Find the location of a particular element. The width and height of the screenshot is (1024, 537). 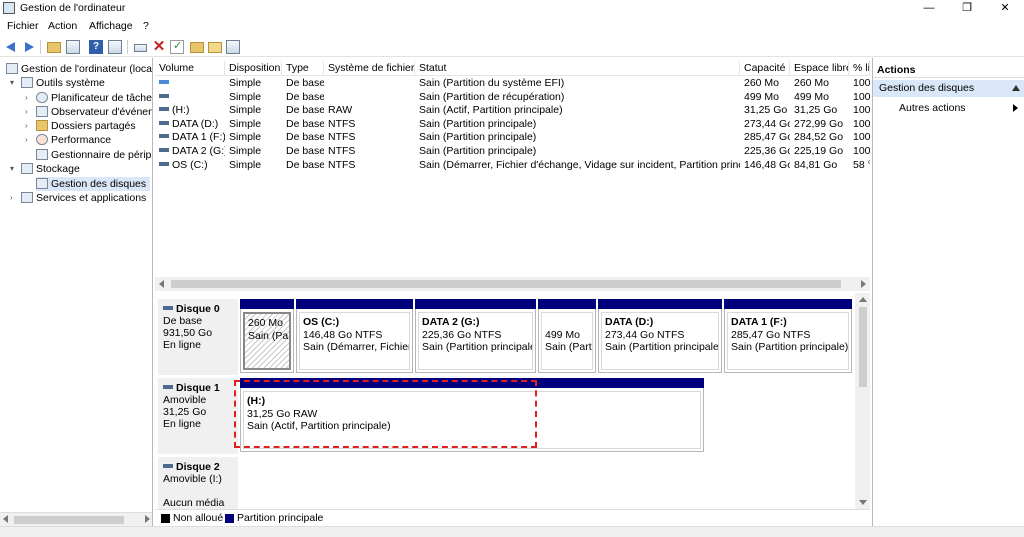

col-type: Type is located at coordinates (303, 68).